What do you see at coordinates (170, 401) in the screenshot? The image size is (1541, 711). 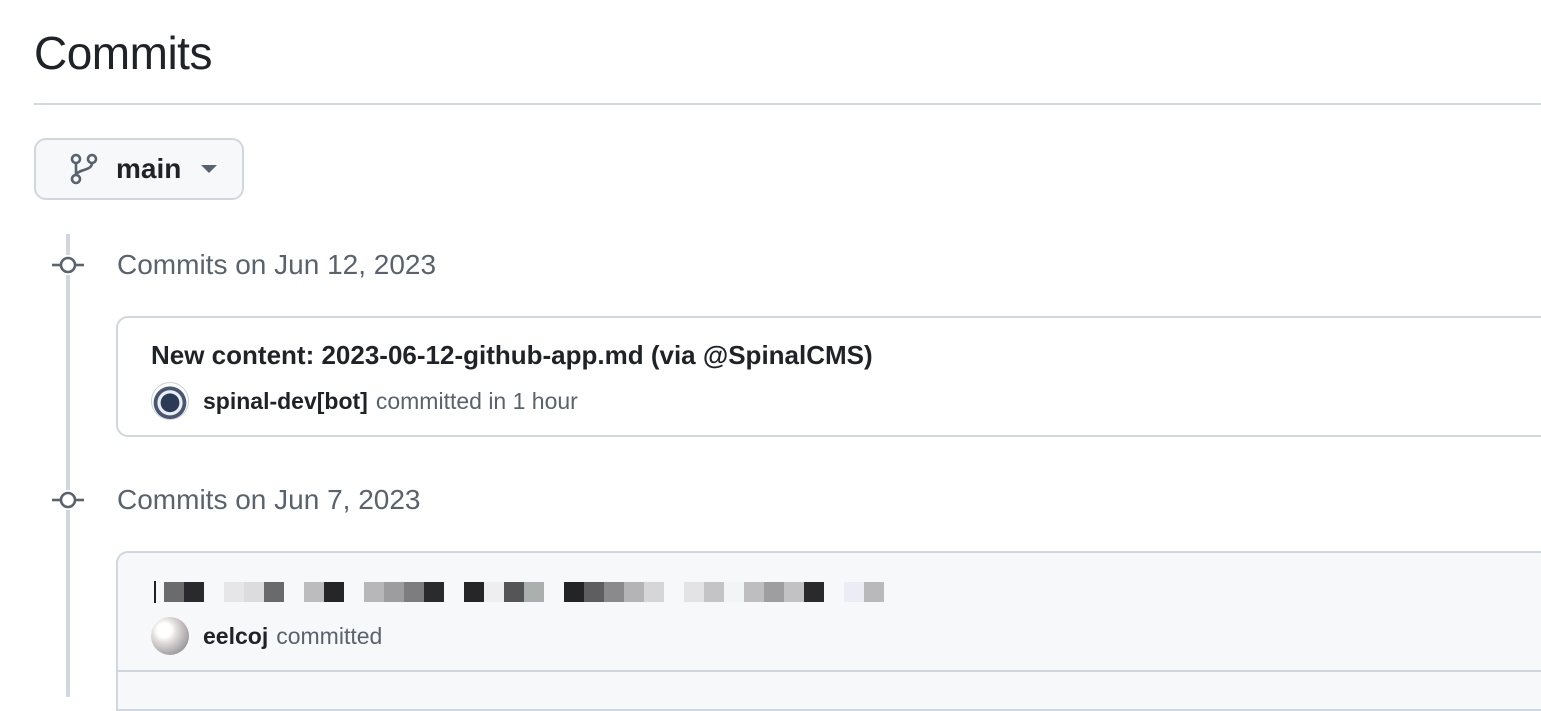 I see `bot-avatar` at bounding box center [170, 401].